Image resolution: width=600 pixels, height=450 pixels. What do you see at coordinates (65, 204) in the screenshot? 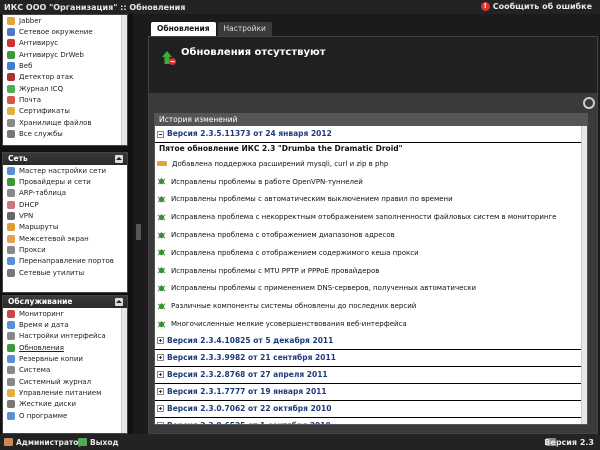
I see `sidebar-item: DHCP` at bounding box center [65, 204].